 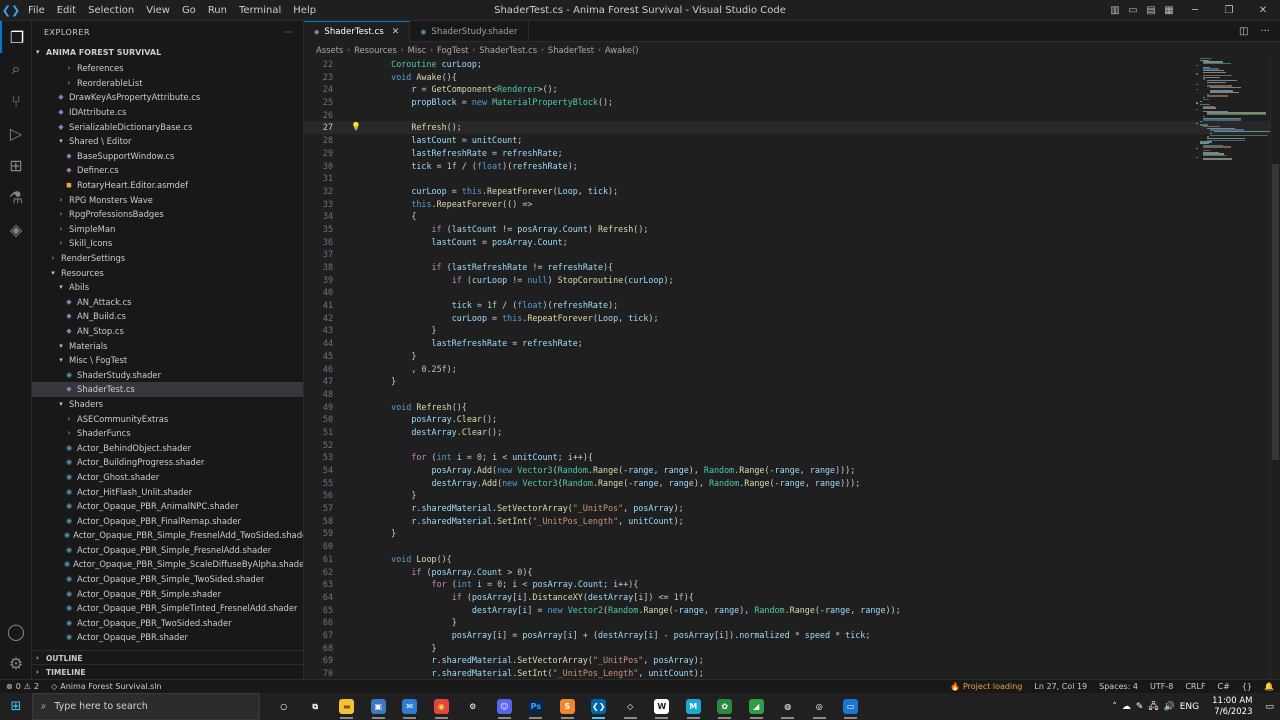 What do you see at coordinates (792, 546) in the screenshot?
I see `code-line: 60` at bounding box center [792, 546].